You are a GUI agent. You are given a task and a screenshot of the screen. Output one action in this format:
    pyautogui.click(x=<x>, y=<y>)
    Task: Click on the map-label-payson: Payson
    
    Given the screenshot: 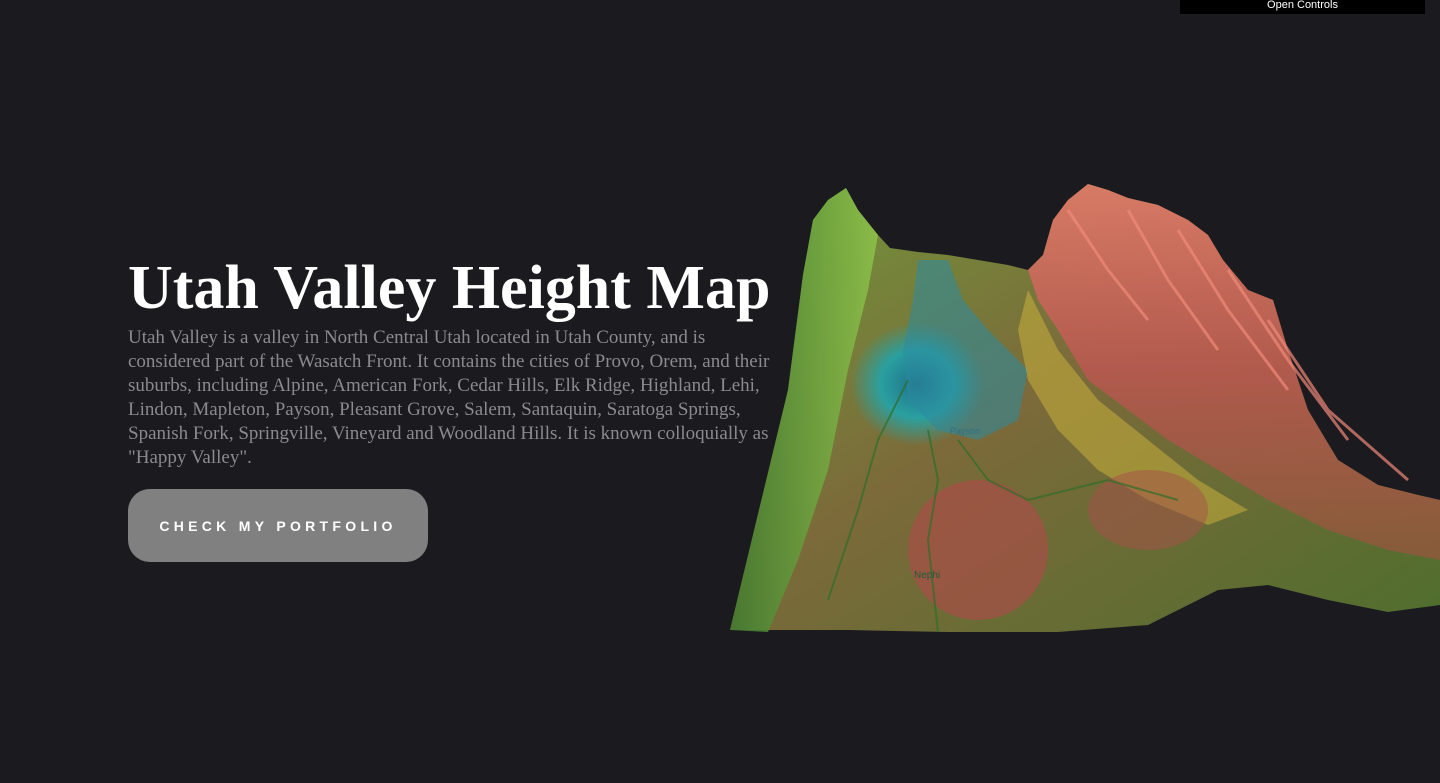 What is the action you would take?
    pyautogui.click(x=965, y=431)
    